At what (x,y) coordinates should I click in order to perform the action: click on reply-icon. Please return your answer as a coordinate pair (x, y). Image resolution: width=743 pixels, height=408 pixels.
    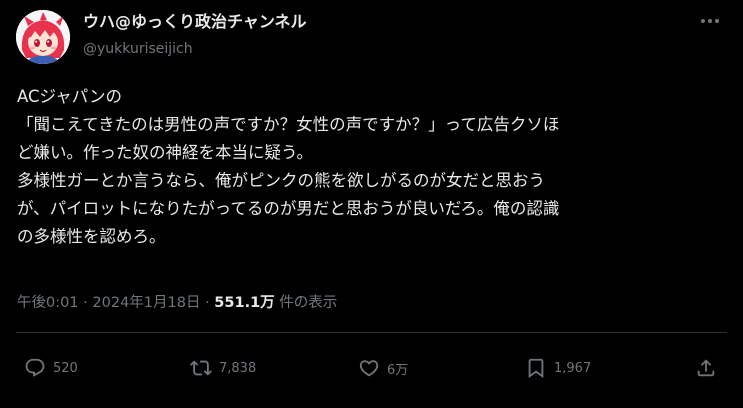
    Looking at the image, I should click on (35, 368).